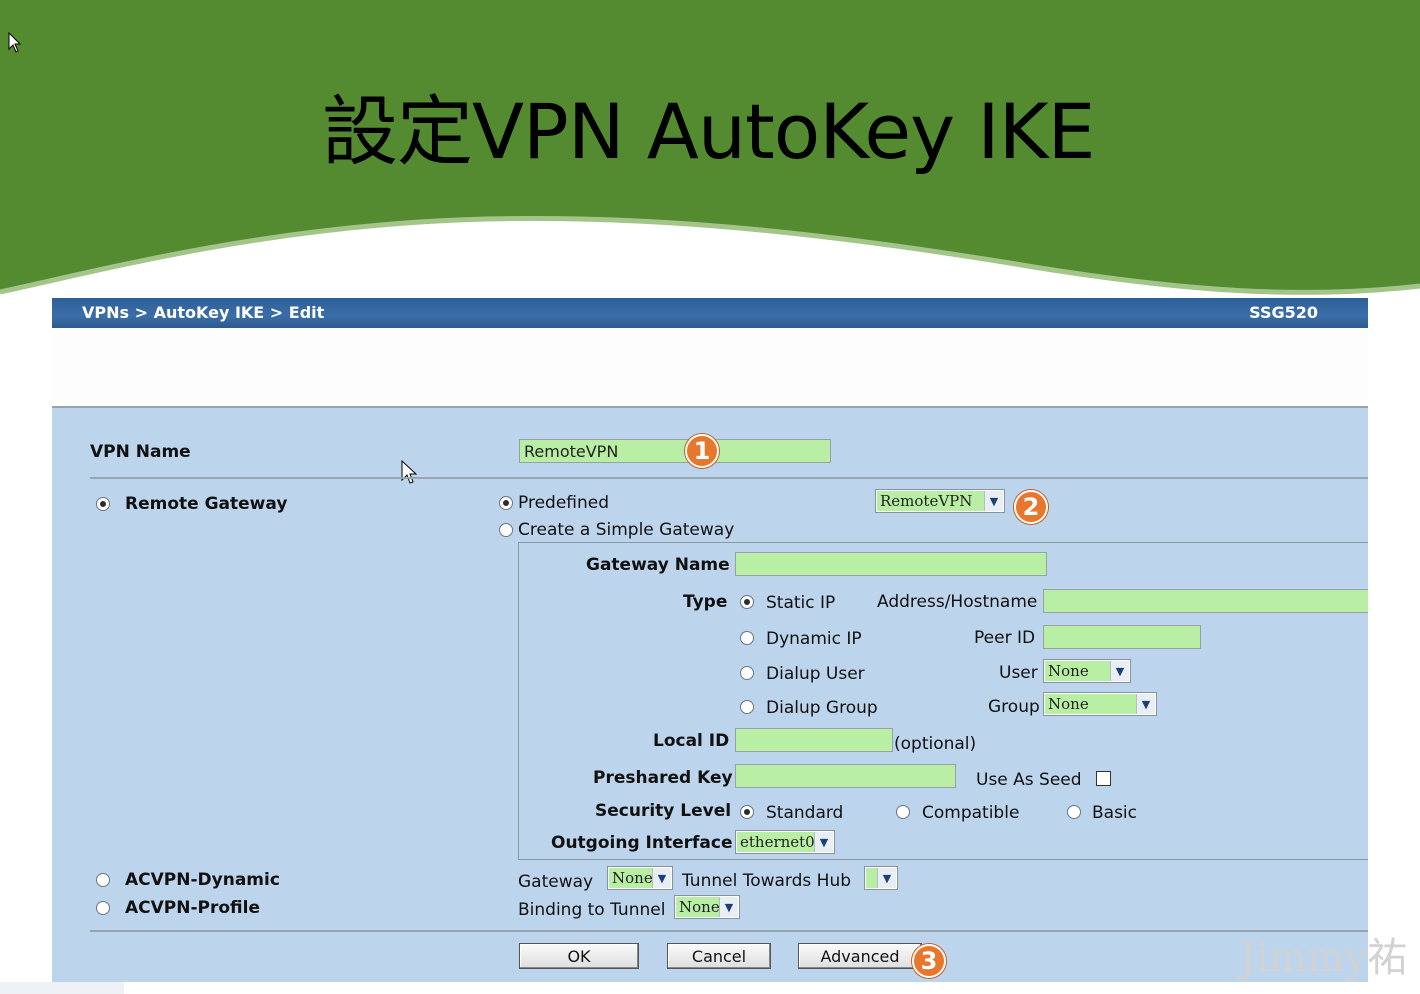 Image resolution: width=1420 pixels, height=994 pixels. What do you see at coordinates (103, 880) in the screenshot?
I see `acvpn-dynamic-radio` at bounding box center [103, 880].